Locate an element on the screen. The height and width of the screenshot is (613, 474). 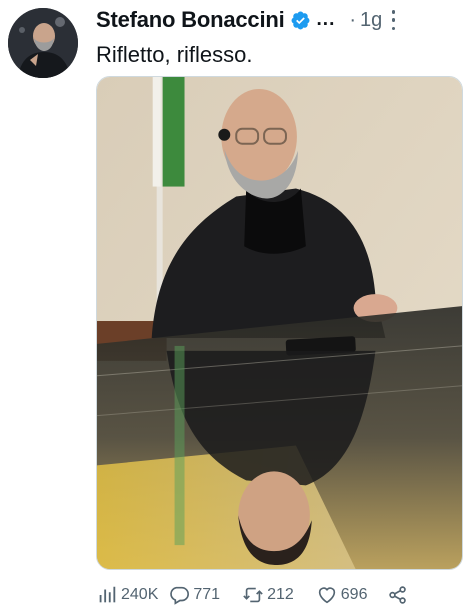
share-button is located at coordinates (398, 595).